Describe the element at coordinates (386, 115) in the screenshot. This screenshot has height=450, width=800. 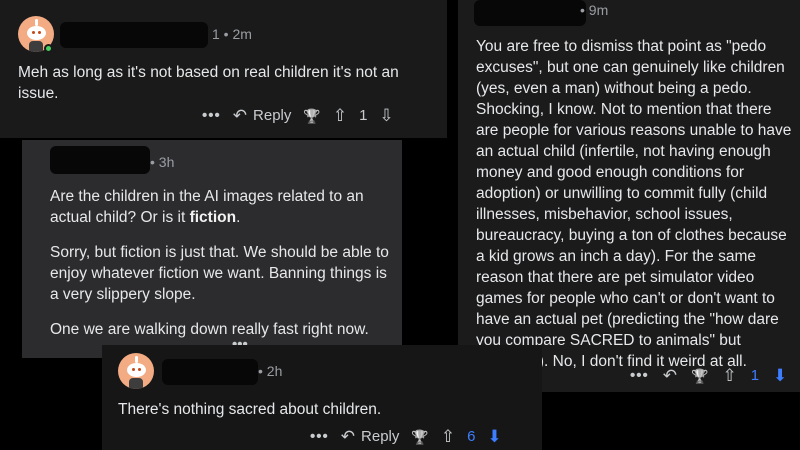
I see `downvote-icon: ⇩` at that location.